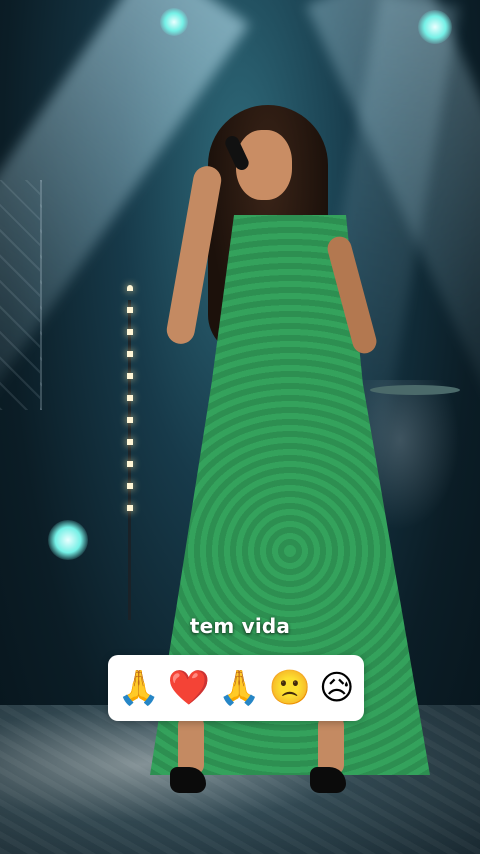 This screenshot has width=480, height=854. Describe the element at coordinates (262, 760) in the screenshot. I see `singer-legs` at that location.